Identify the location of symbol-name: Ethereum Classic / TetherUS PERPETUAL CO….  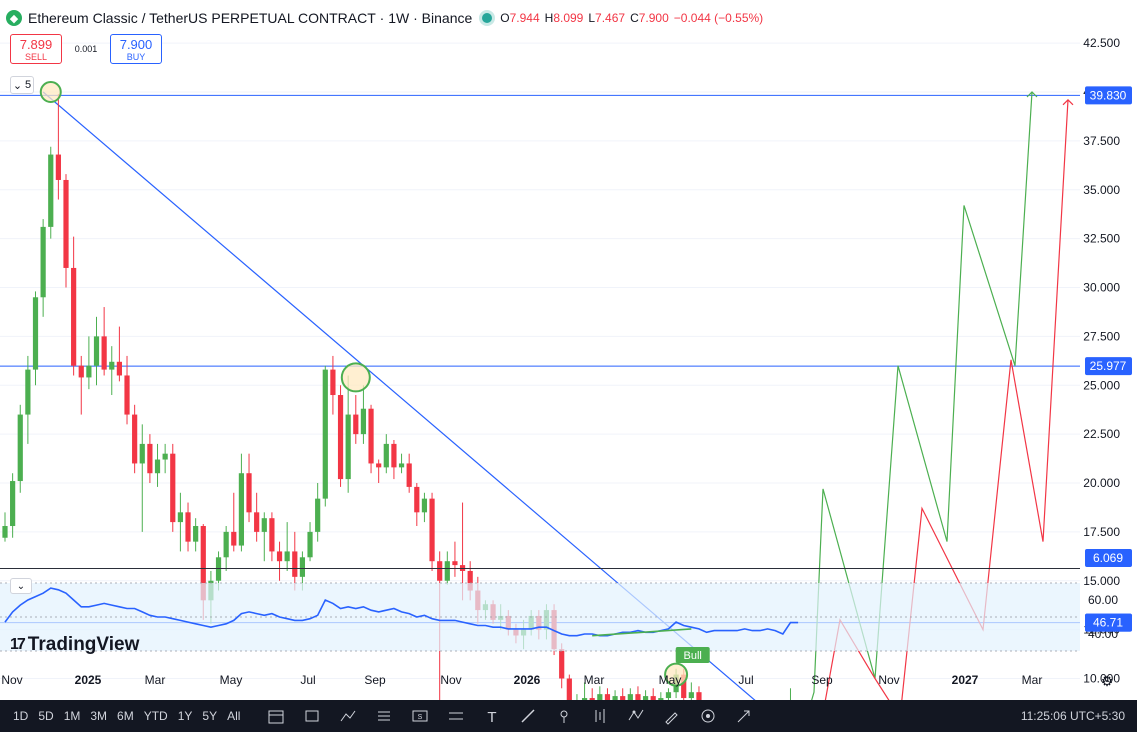
(202, 18).